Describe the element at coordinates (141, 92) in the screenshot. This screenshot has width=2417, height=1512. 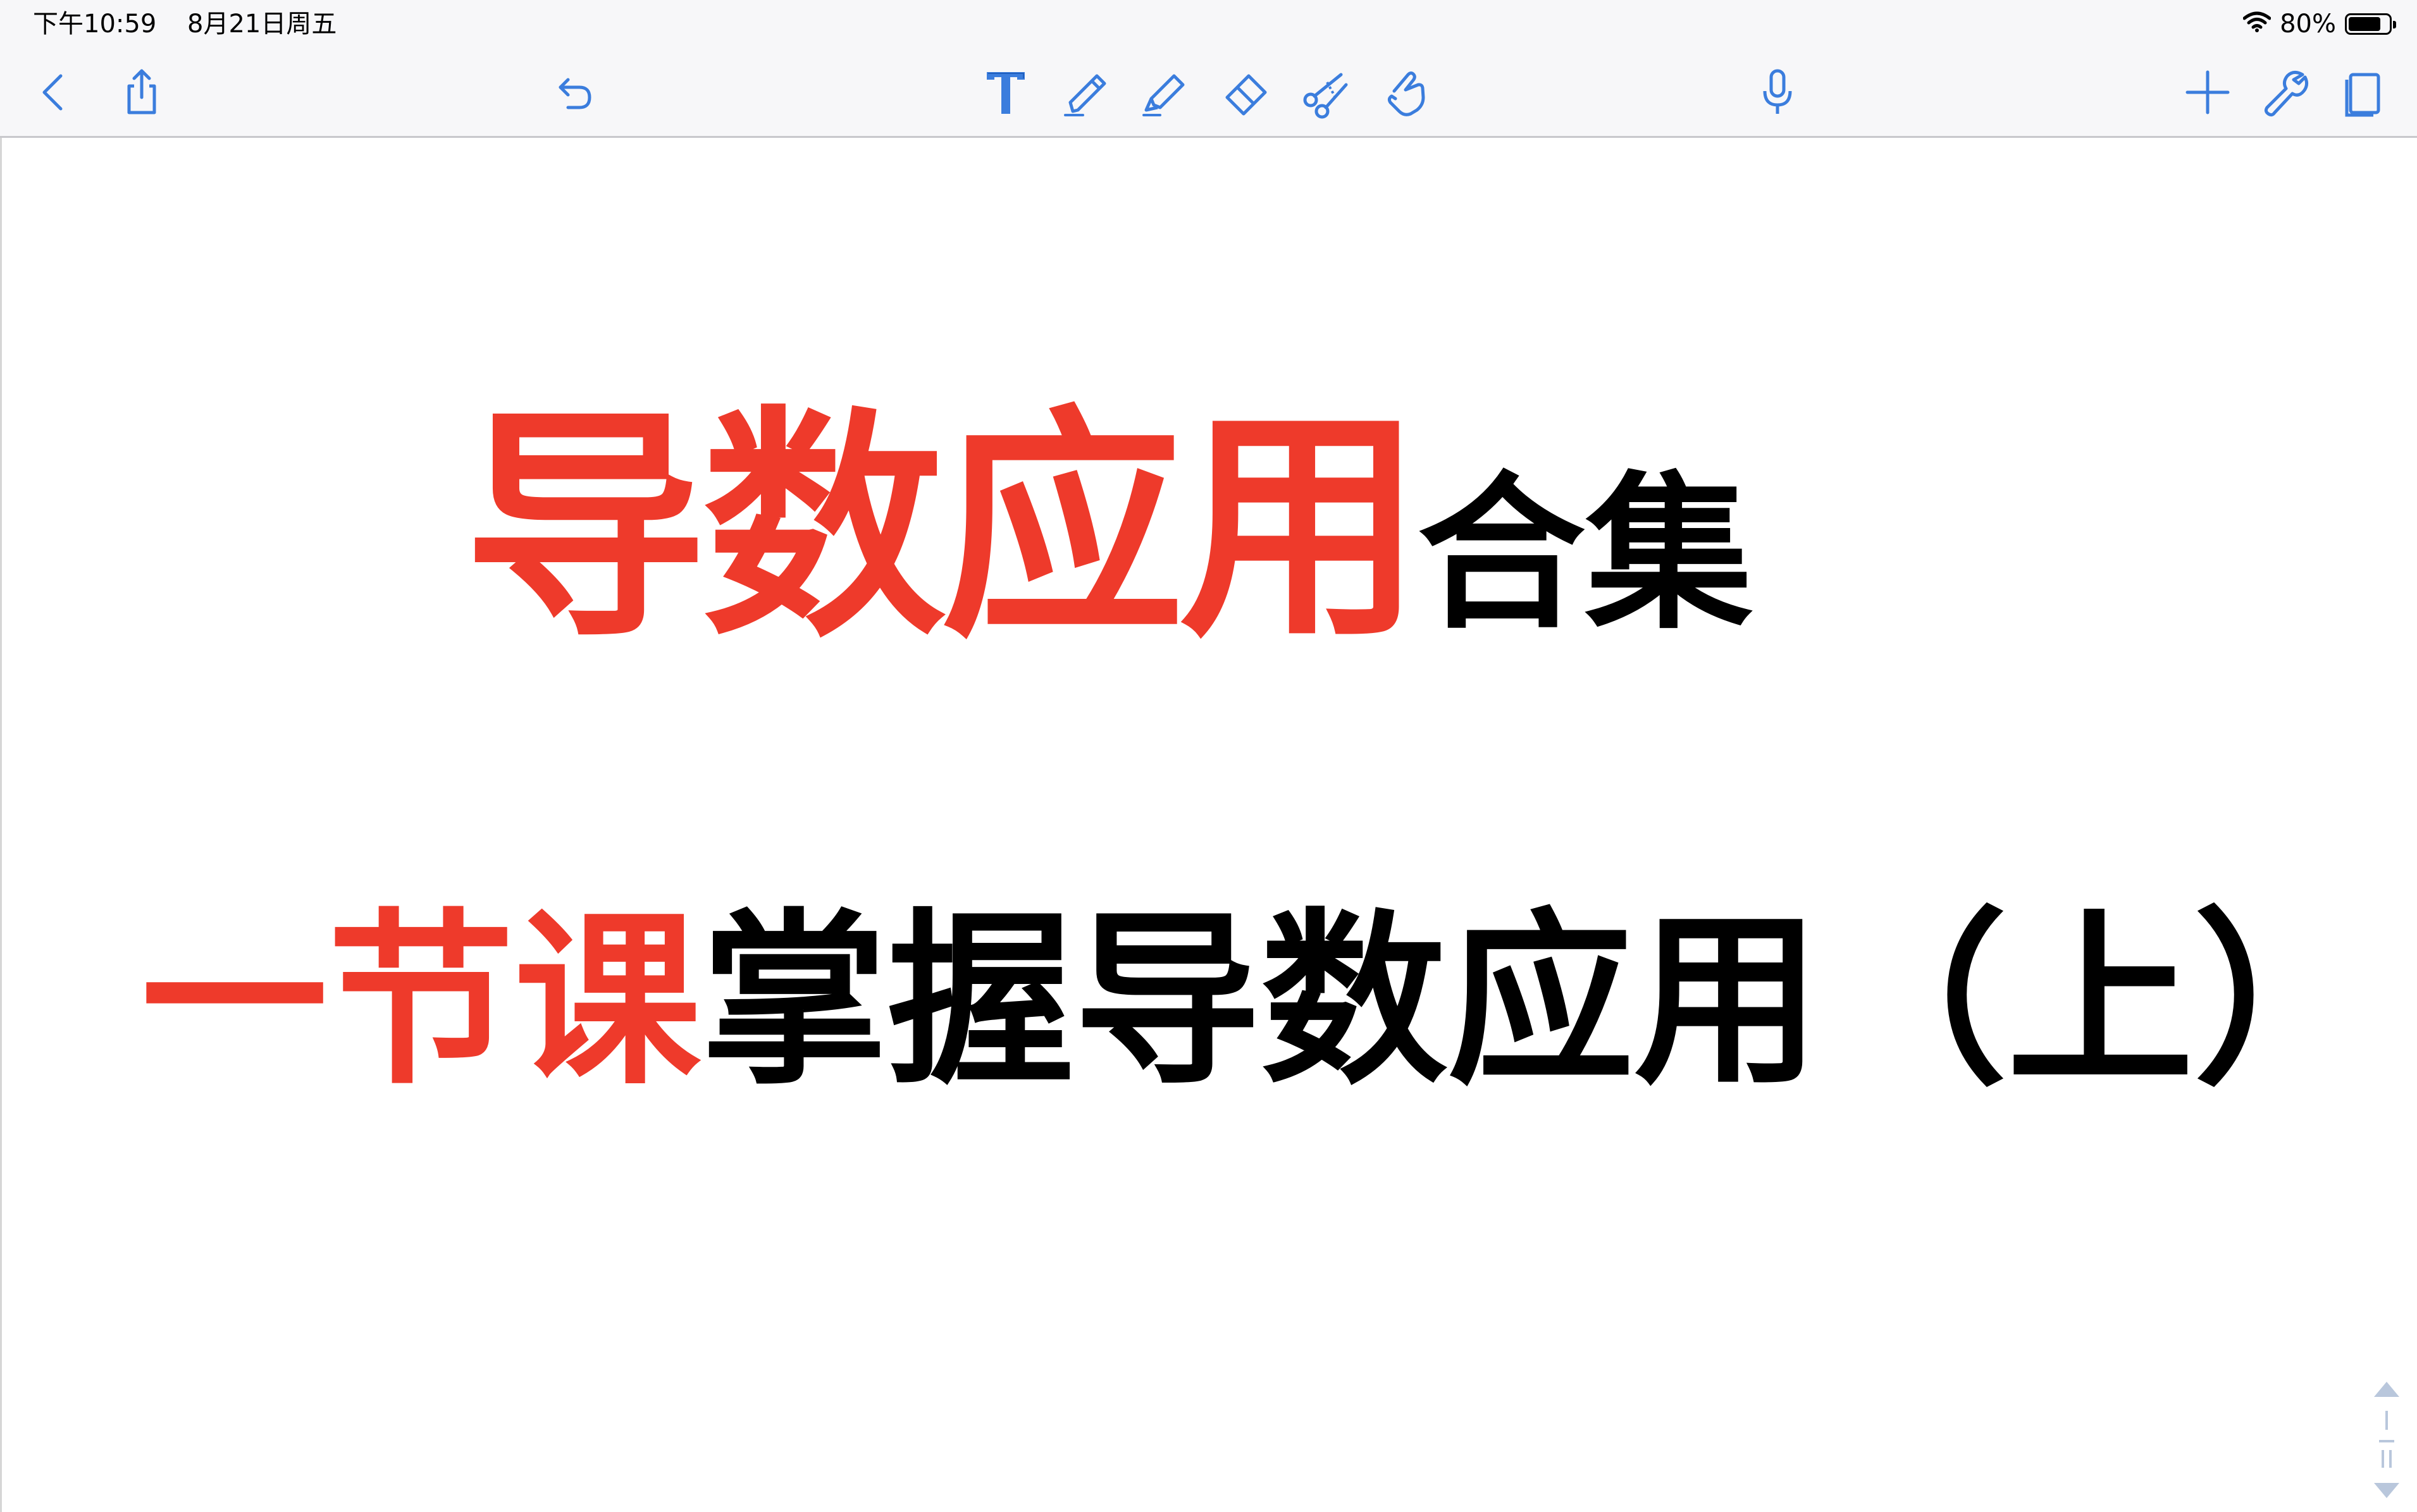
I see `share-icon` at that location.